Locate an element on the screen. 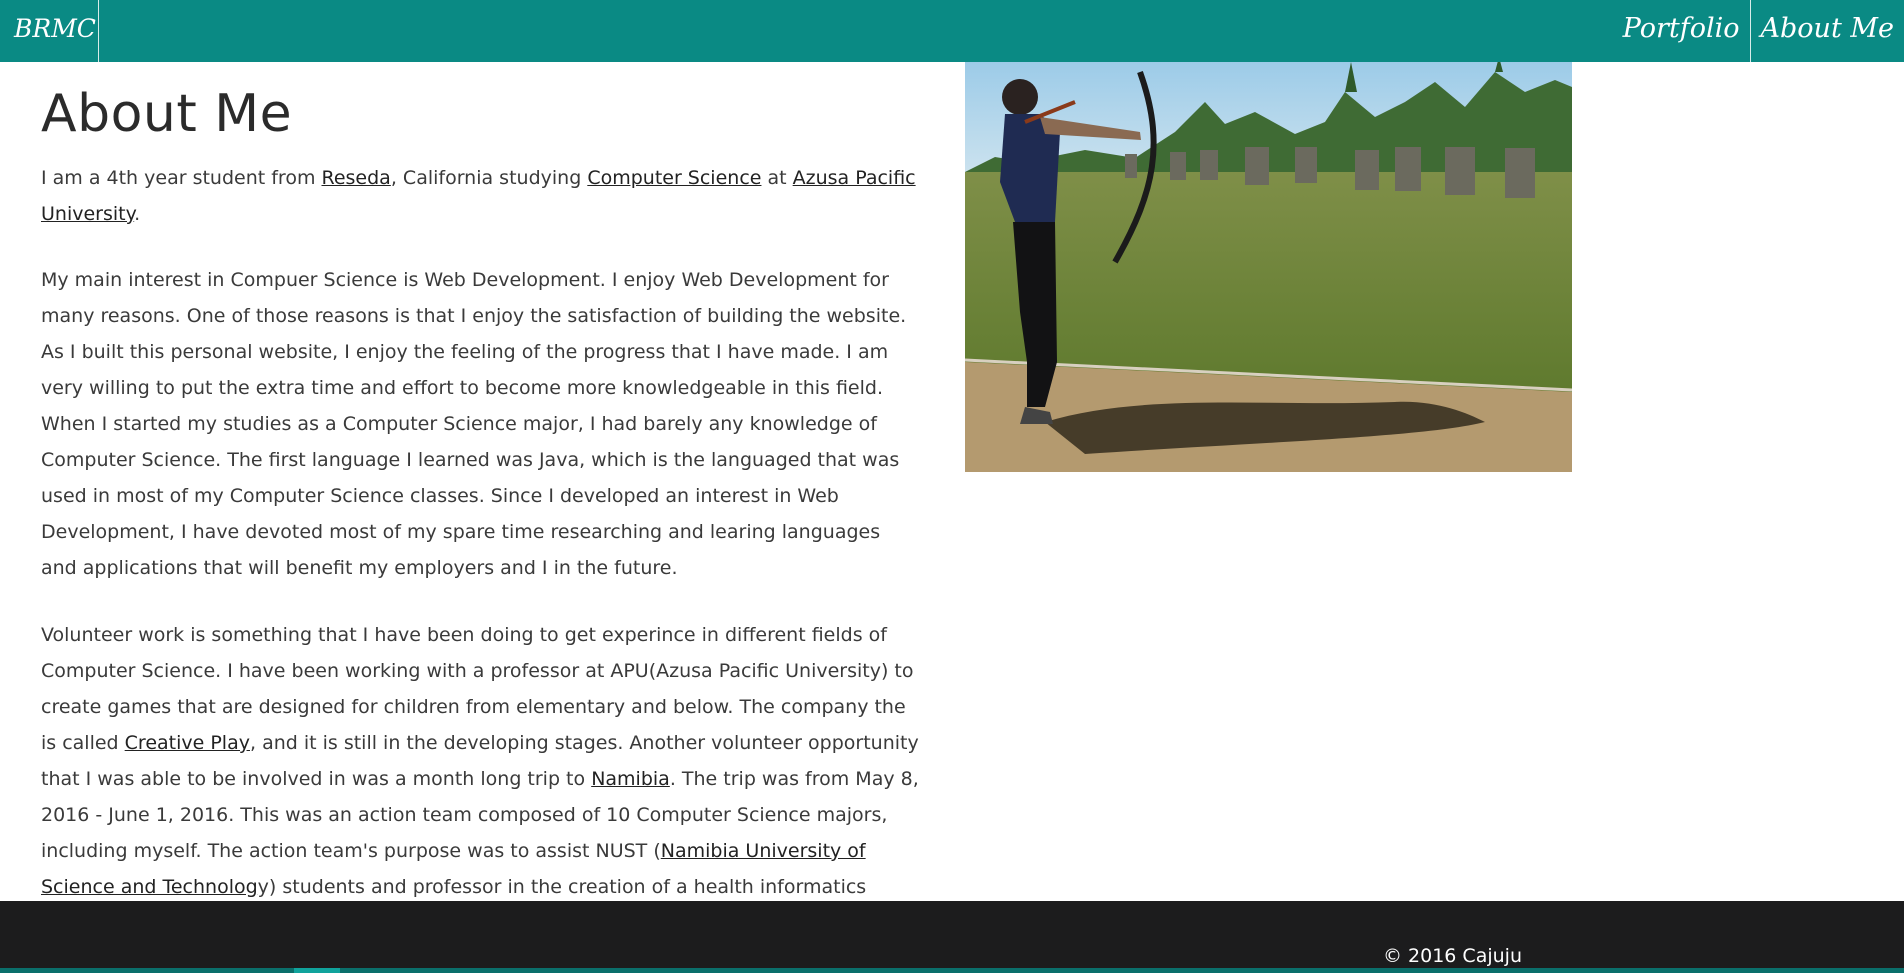 The height and width of the screenshot is (973, 1904). nav-links: Portfolio About Me is located at coordinates (1763, 31).